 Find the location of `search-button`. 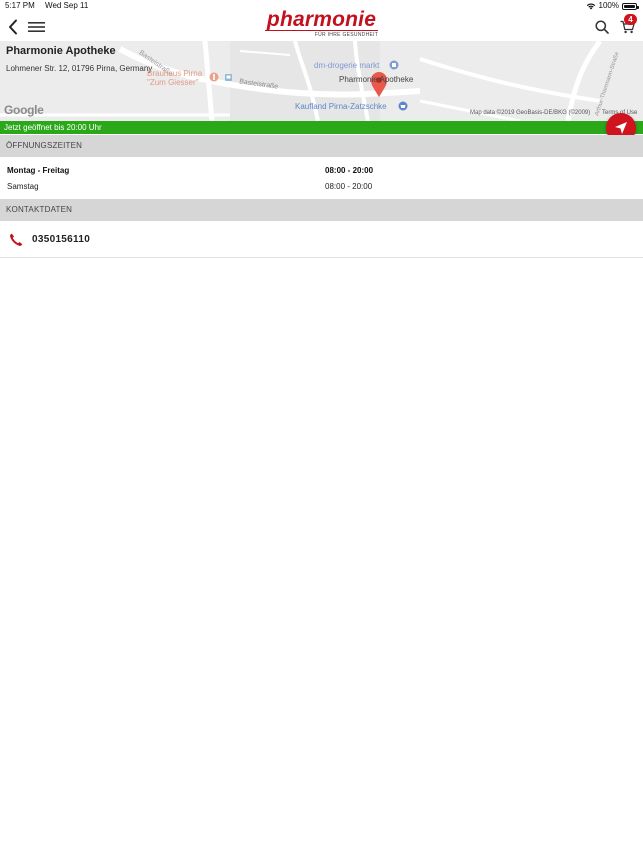

search-button is located at coordinates (602, 26).